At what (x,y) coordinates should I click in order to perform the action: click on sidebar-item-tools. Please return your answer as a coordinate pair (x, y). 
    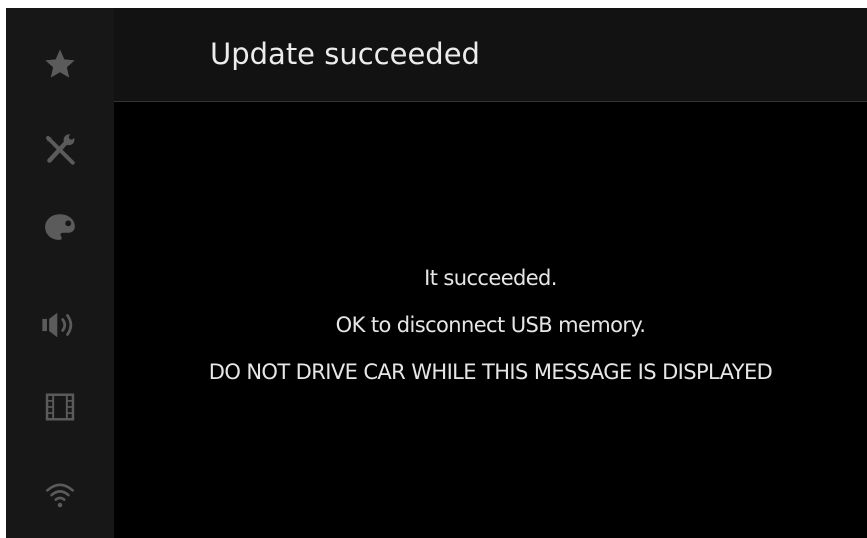
    Looking at the image, I should click on (60, 150).